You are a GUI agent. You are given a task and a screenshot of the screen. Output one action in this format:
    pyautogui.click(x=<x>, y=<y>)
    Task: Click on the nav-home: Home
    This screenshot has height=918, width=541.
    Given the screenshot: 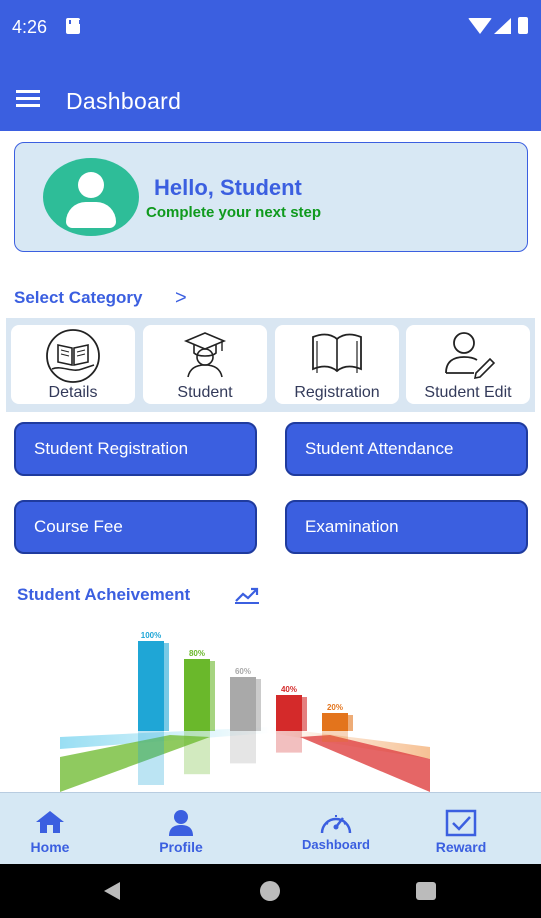 What is the action you would take?
    pyautogui.click(x=50, y=829)
    